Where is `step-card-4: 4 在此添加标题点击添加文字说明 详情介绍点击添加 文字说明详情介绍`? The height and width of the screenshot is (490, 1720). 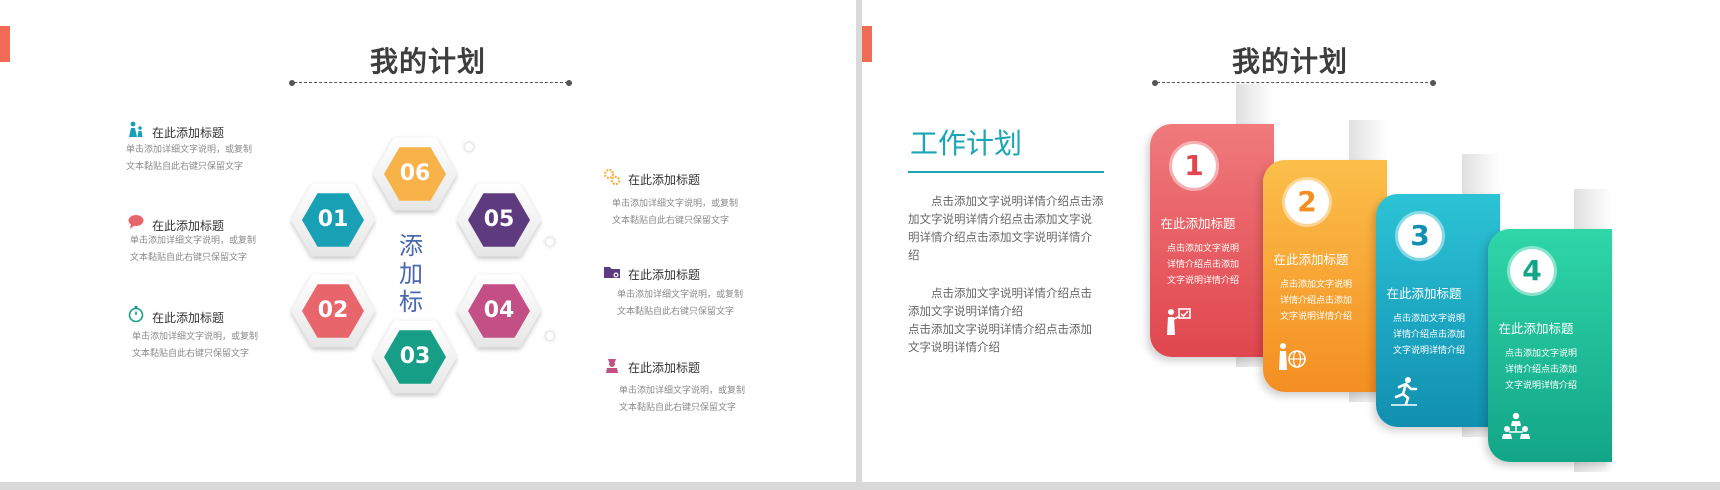 step-card-4: 4 在此添加标题点击添加文字说明 详情介绍点击添加 文字说明详情介绍 is located at coordinates (1550, 345).